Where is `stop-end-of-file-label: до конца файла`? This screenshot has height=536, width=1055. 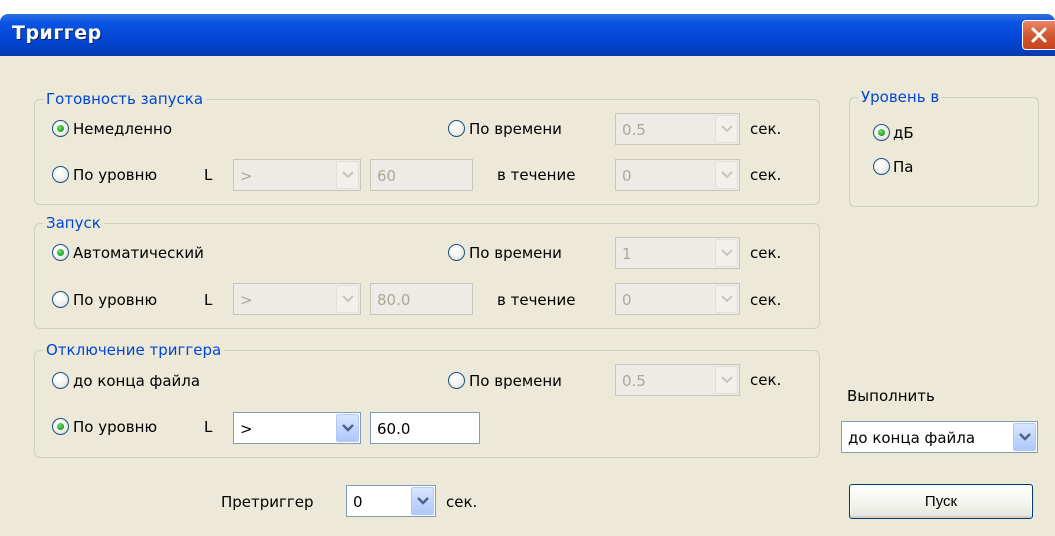
stop-end-of-file-label: до конца файла is located at coordinates (137, 381).